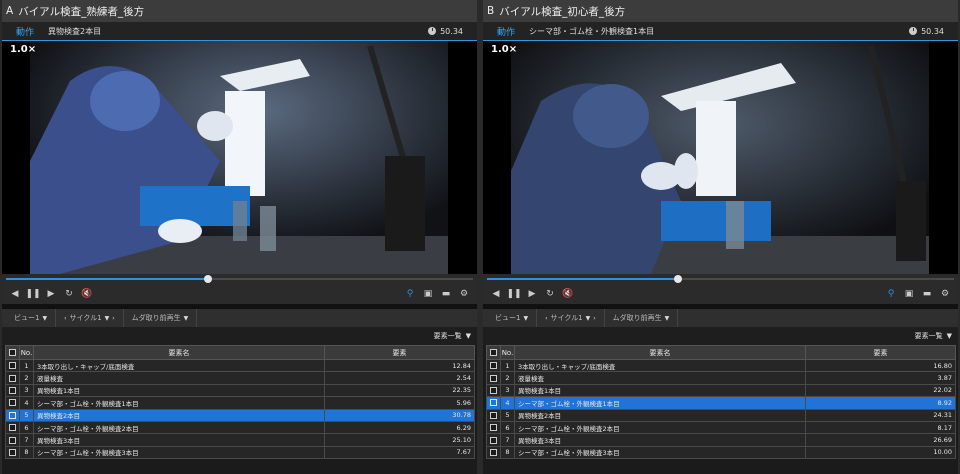  Describe the element at coordinates (721, 390) in the screenshot. I see `table-row: 3 異物検査1本目 22.02` at that location.